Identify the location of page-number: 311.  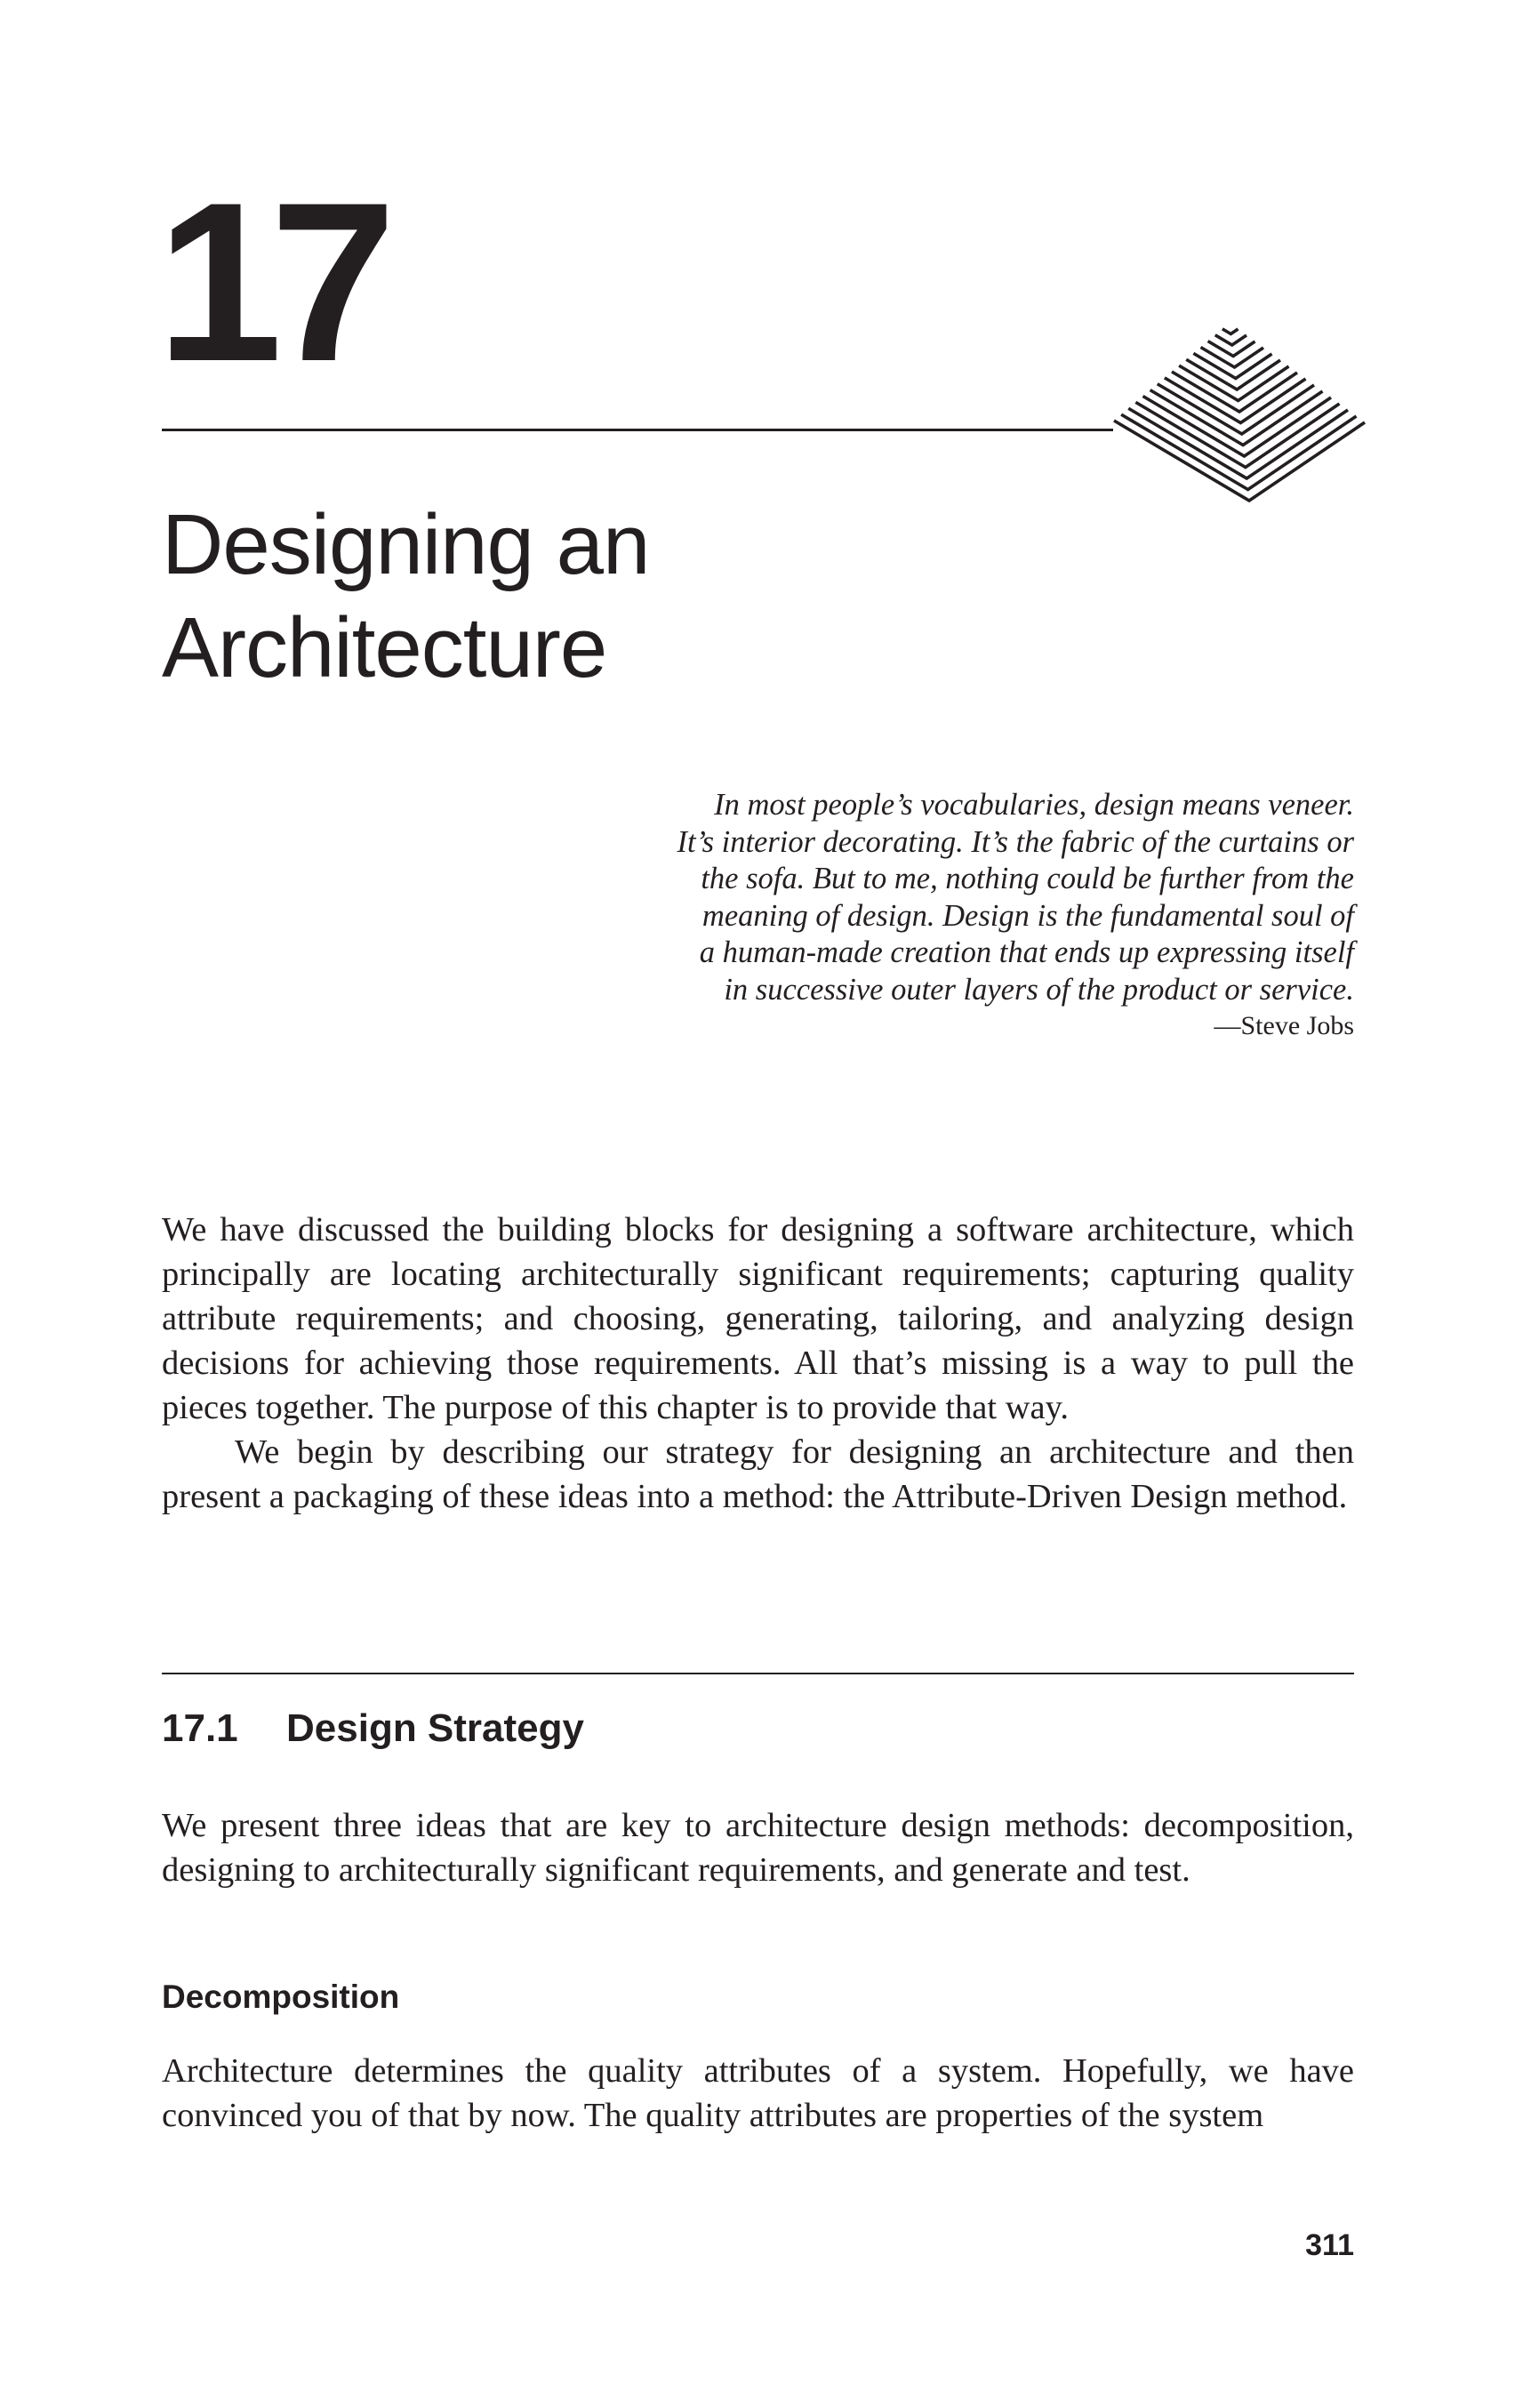
(1329, 2245).